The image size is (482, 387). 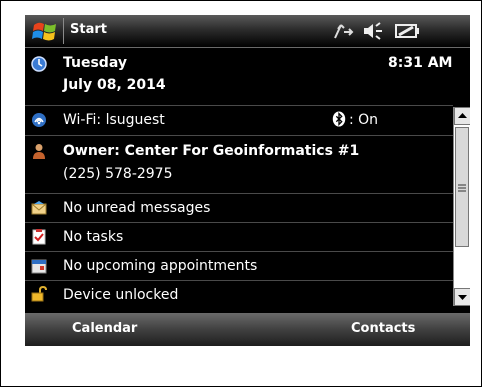 What do you see at coordinates (88, 29) in the screenshot?
I see `title-text: Start` at bounding box center [88, 29].